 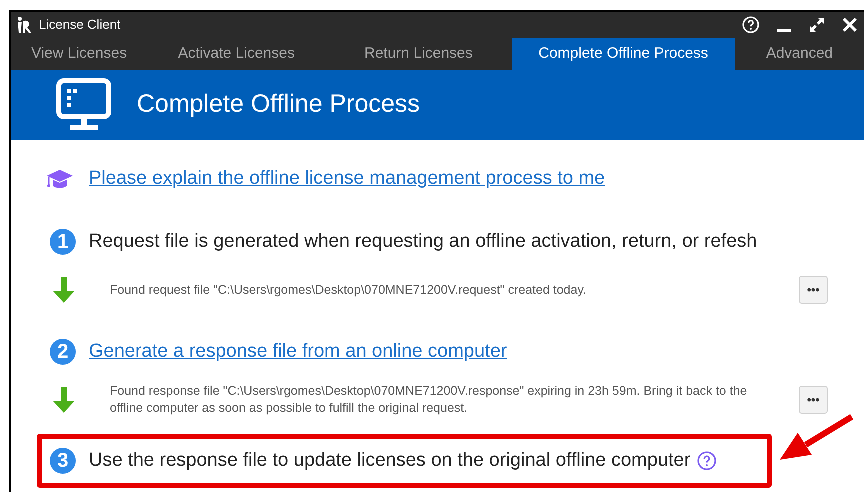 I want to click on app-logo-icon, so click(x=24, y=25).